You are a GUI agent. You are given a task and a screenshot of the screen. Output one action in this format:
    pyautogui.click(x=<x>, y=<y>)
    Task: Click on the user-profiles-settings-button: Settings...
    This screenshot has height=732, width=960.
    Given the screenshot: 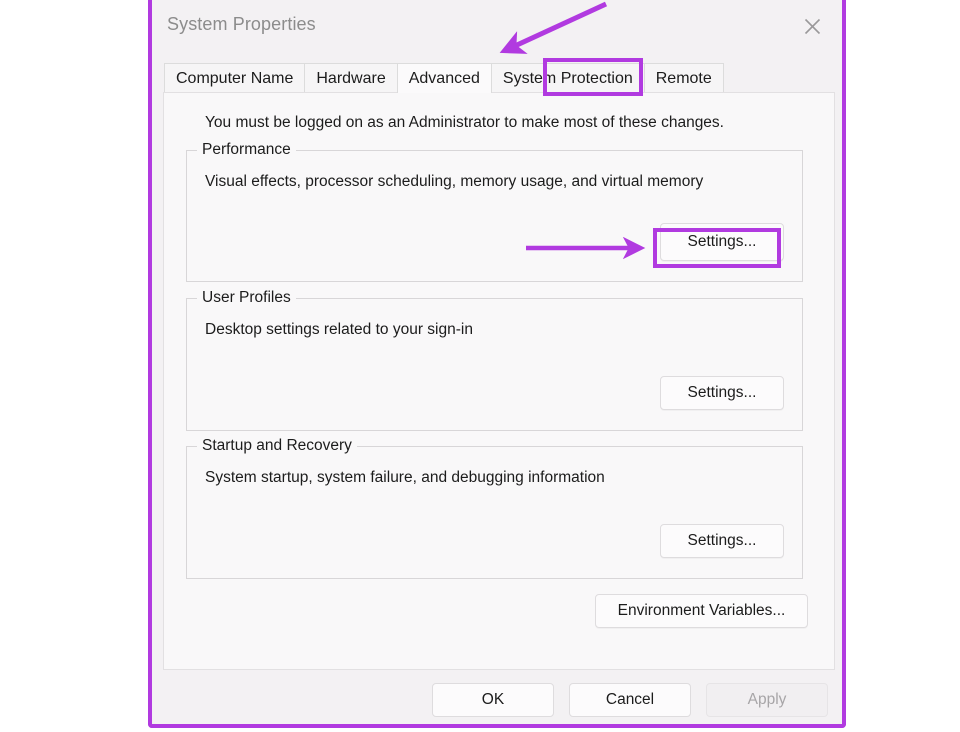 What is the action you would take?
    pyautogui.click(x=722, y=393)
    